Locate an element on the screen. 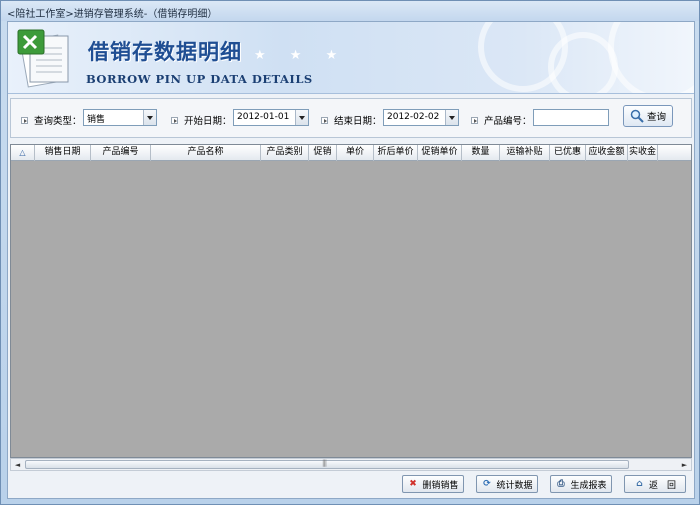 The image size is (700, 505). stats-button: ⟳ 统计数据 is located at coordinates (507, 484).